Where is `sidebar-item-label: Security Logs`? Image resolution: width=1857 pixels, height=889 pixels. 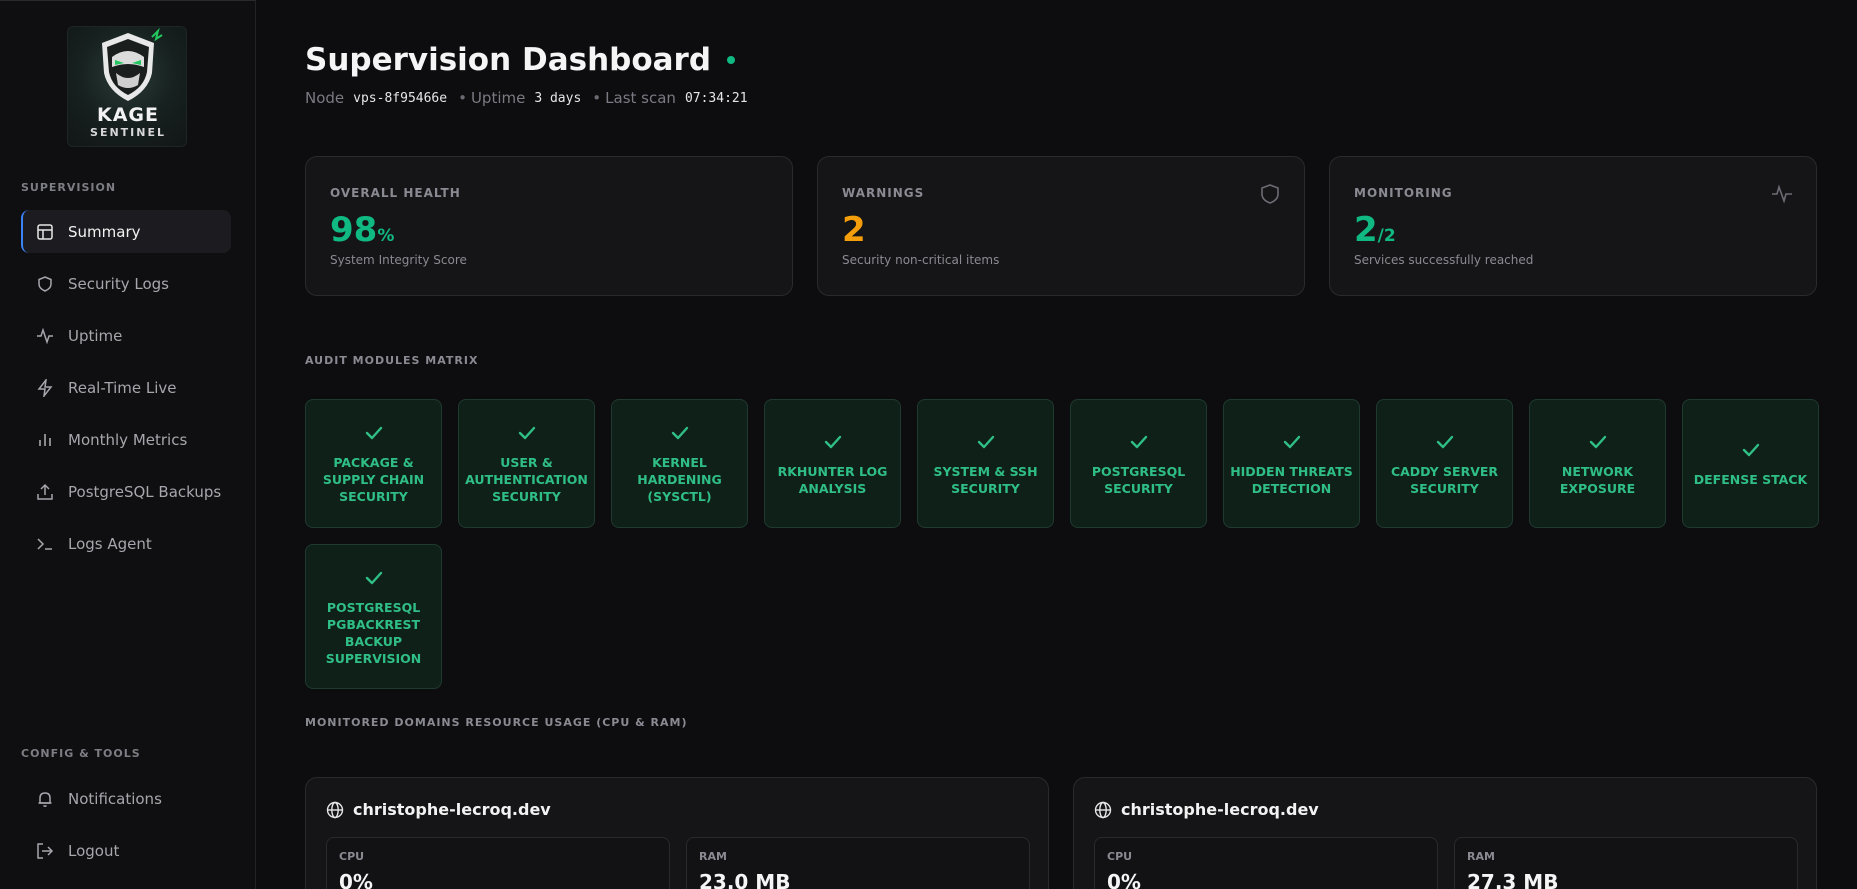 sidebar-item-label: Security Logs is located at coordinates (118, 283).